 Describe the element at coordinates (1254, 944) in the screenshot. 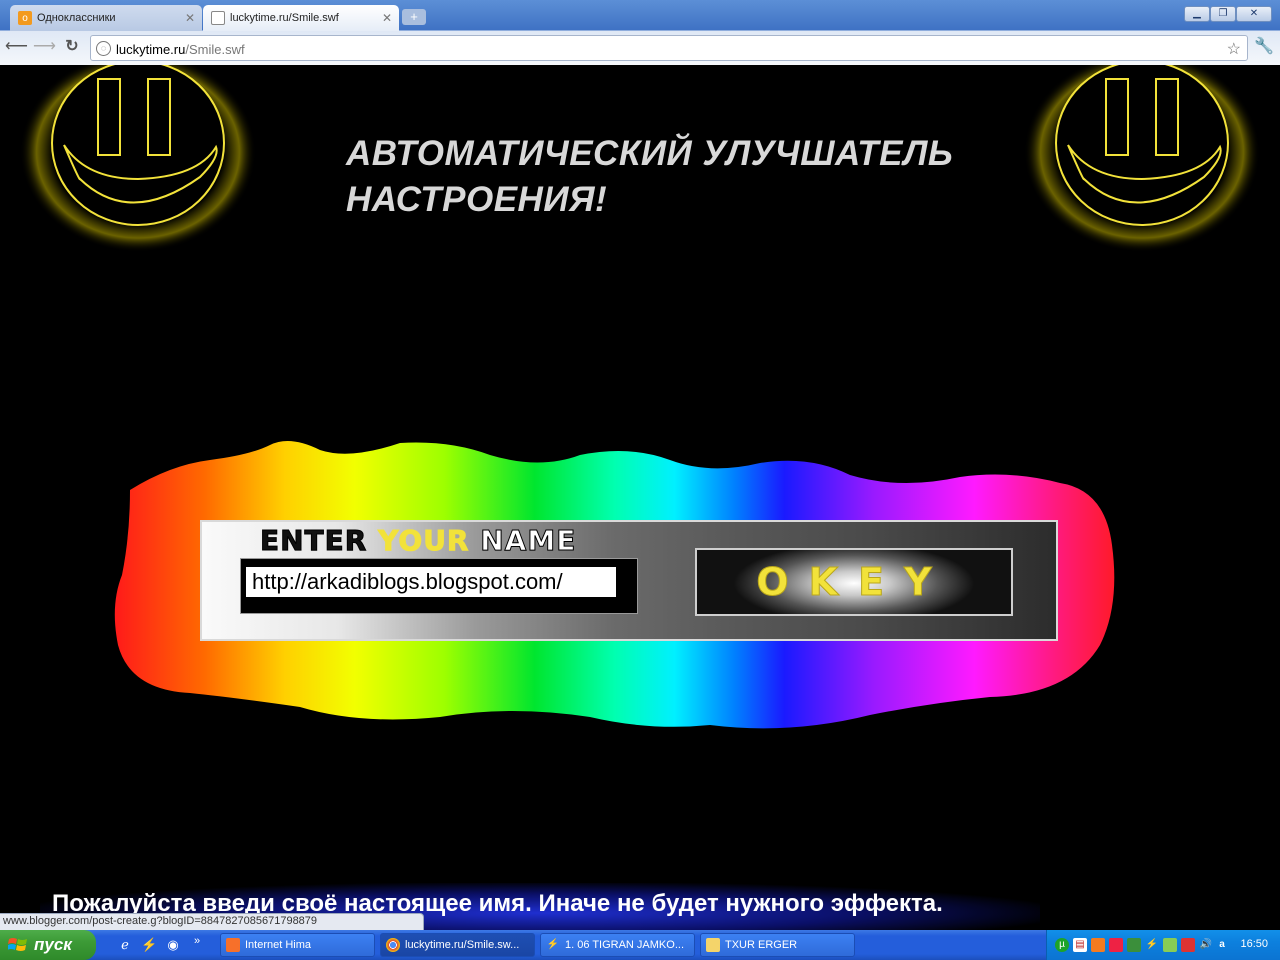

I see `clock: 16:50` at that location.